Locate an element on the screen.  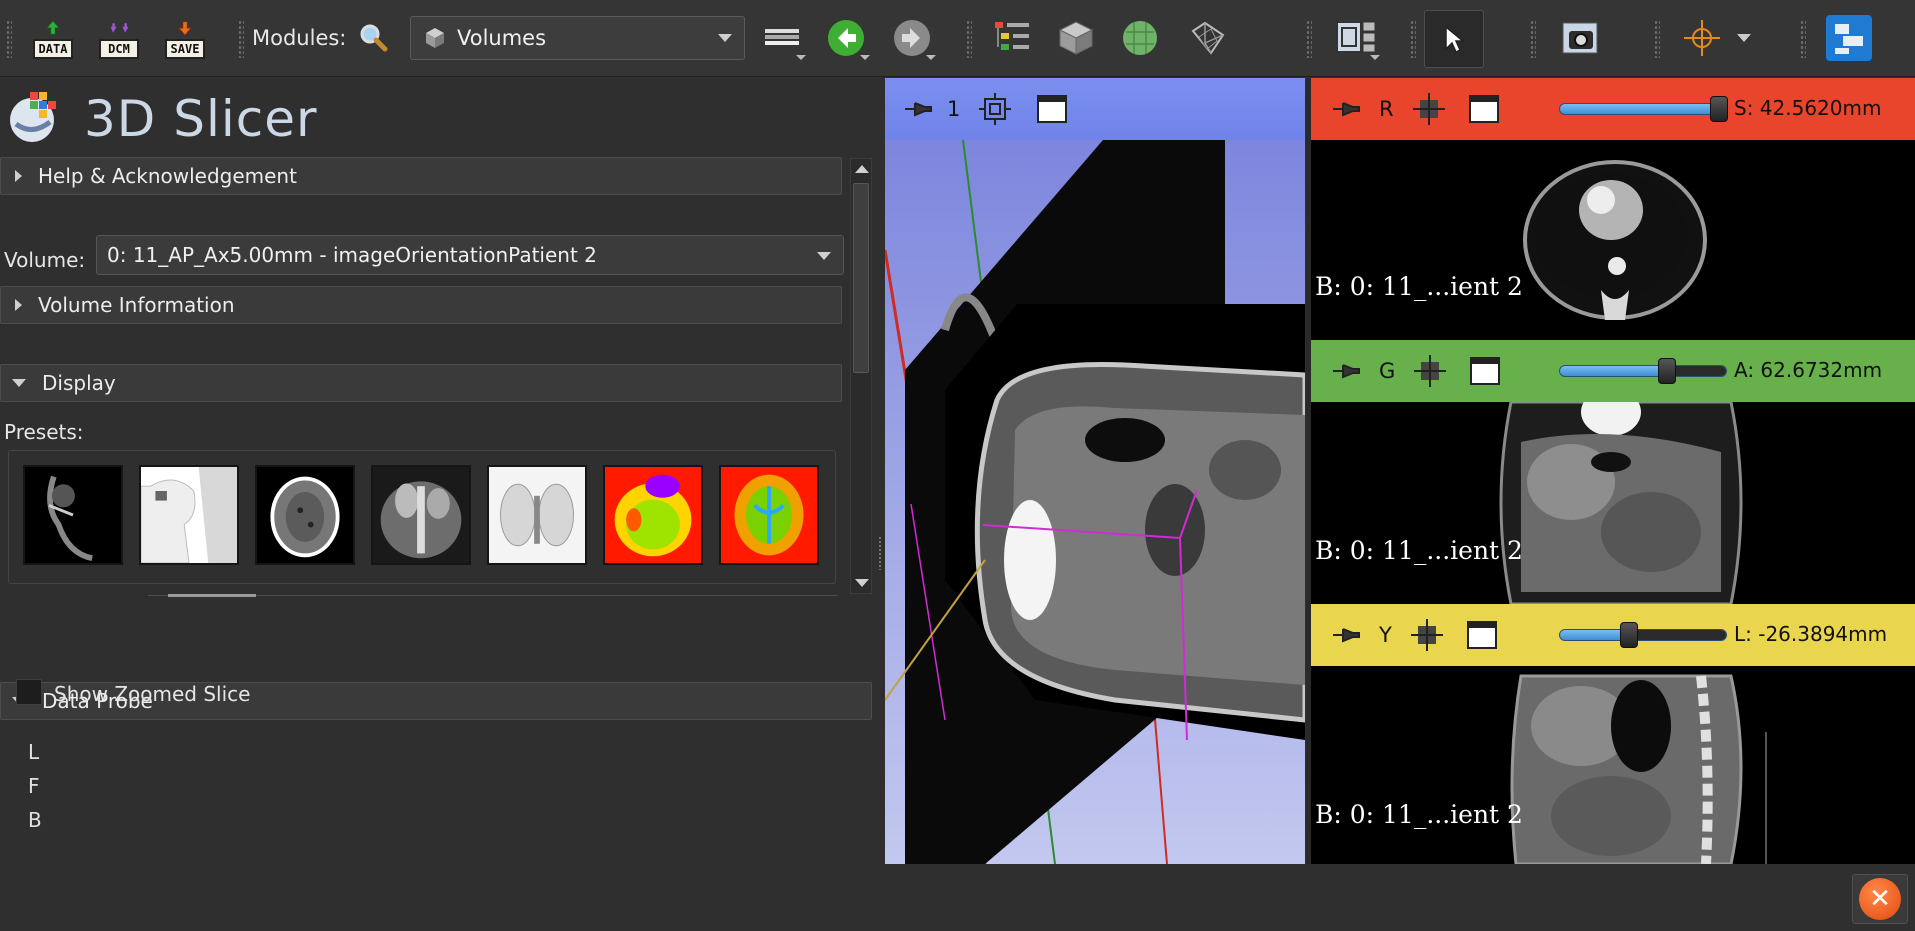
models-button is located at coordinates (1076, 38).